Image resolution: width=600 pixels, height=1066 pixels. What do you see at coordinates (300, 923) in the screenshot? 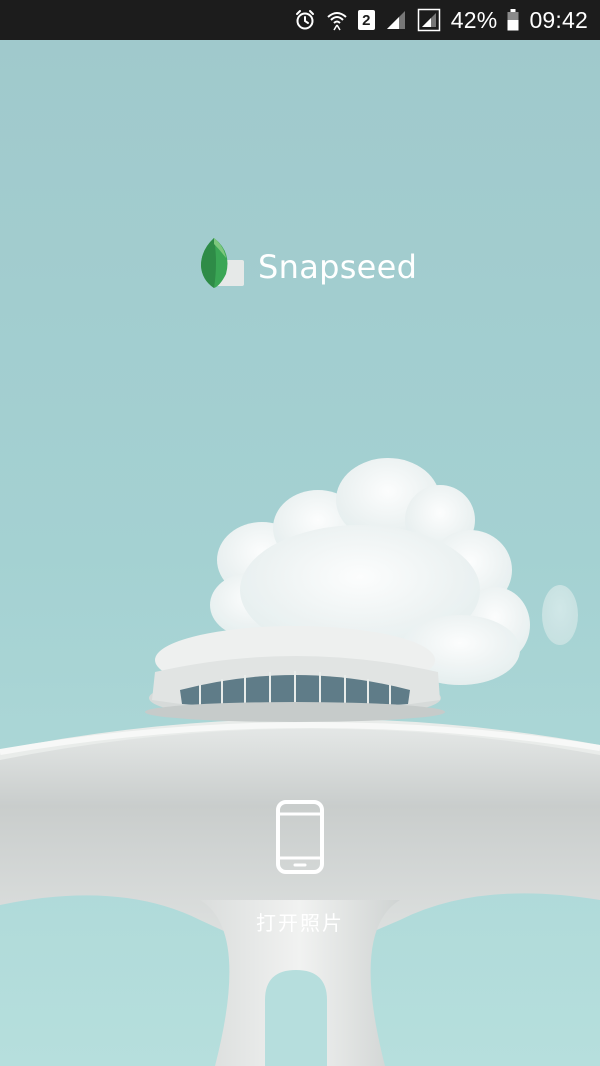
I see `open-photo-label: 打开照片` at bounding box center [300, 923].